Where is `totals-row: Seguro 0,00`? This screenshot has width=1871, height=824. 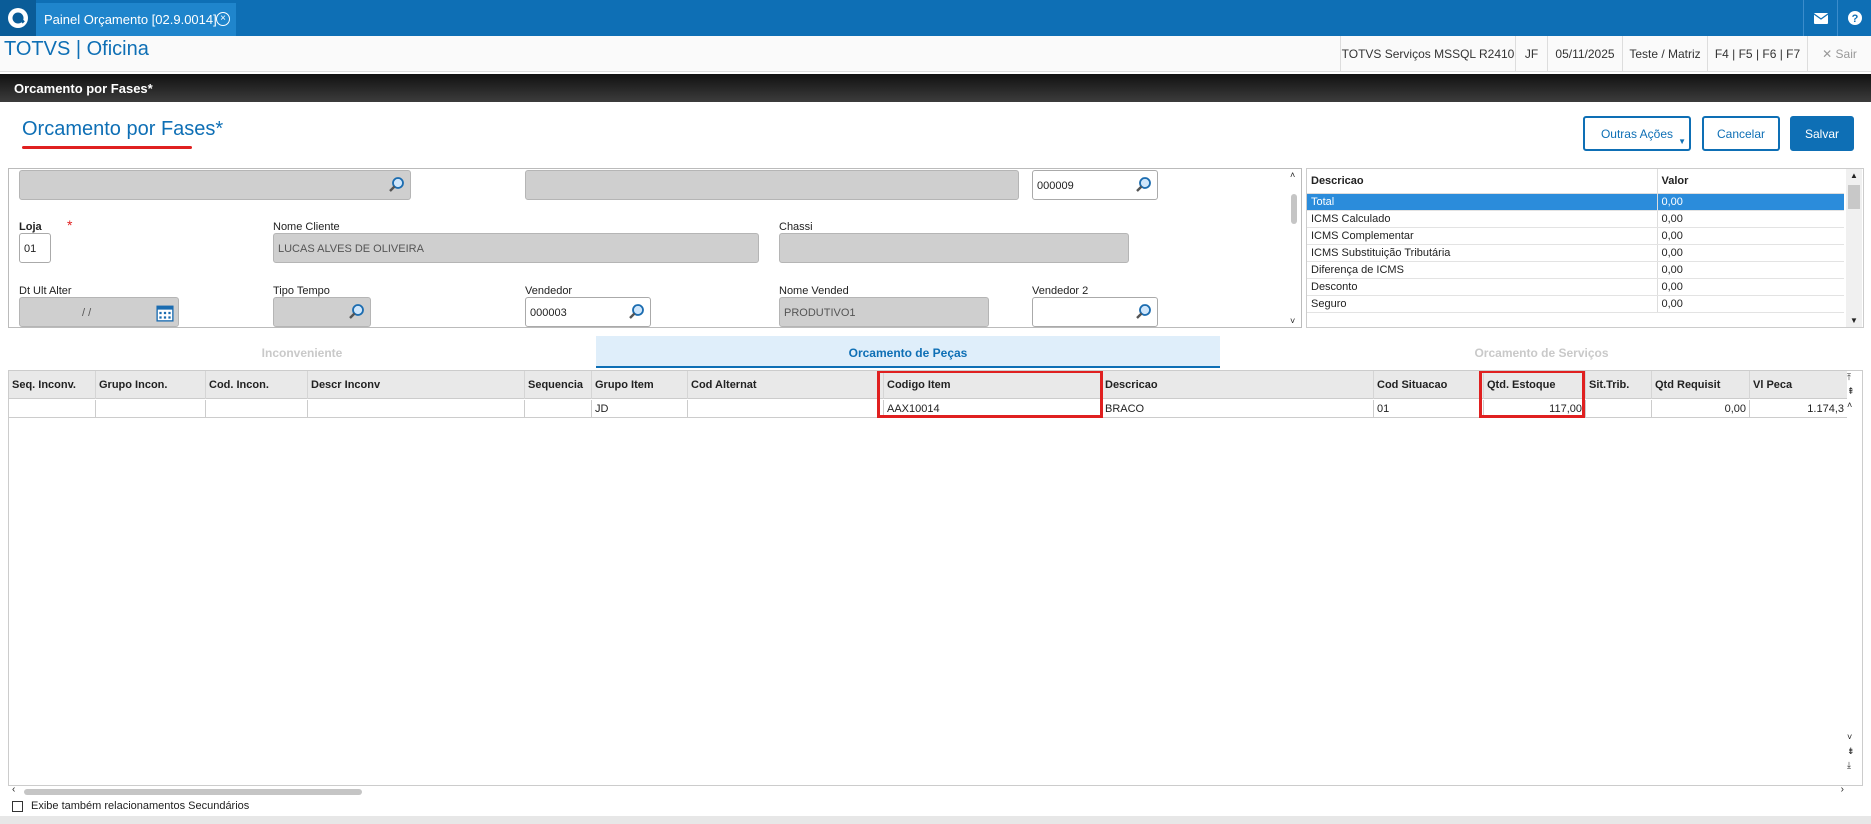
totals-row: Seguro 0,00 is located at coordinates (1575, 304).